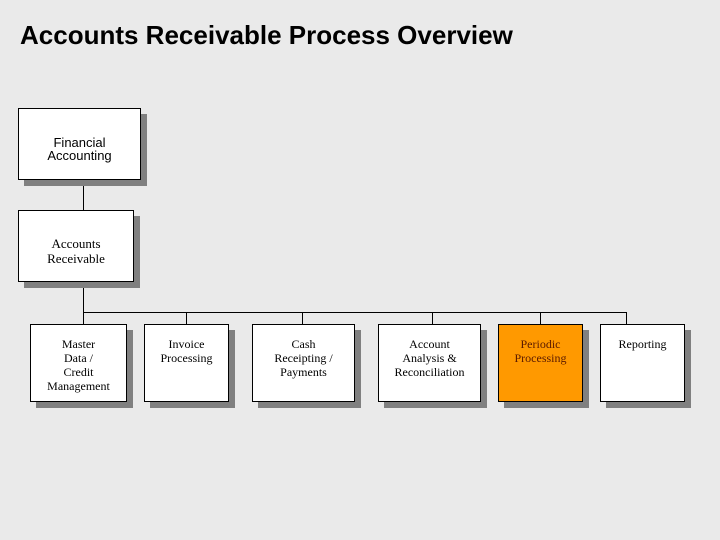 This screenshot has height=540, width=720. I want to click on connector-bus, so click(355, 312).